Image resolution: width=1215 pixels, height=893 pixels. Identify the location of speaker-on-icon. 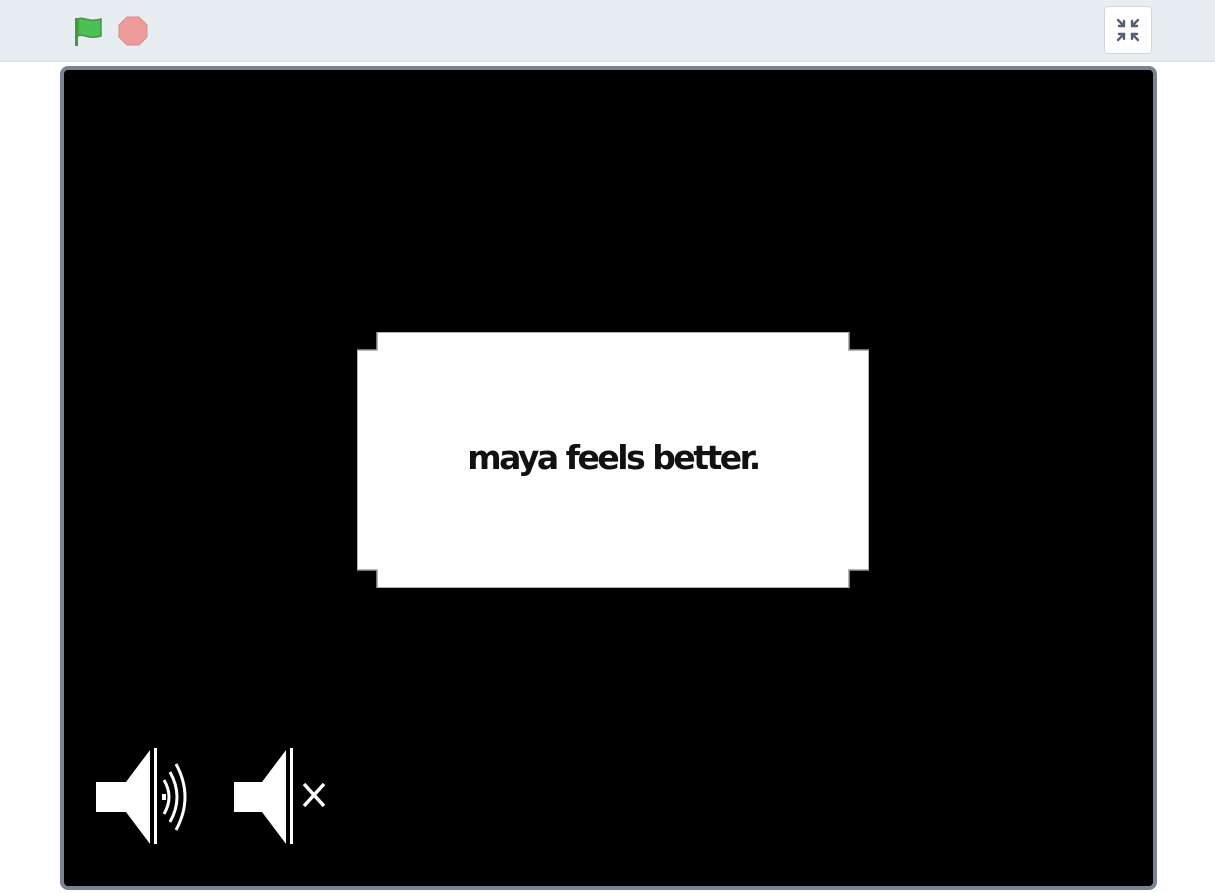
(141, 796).